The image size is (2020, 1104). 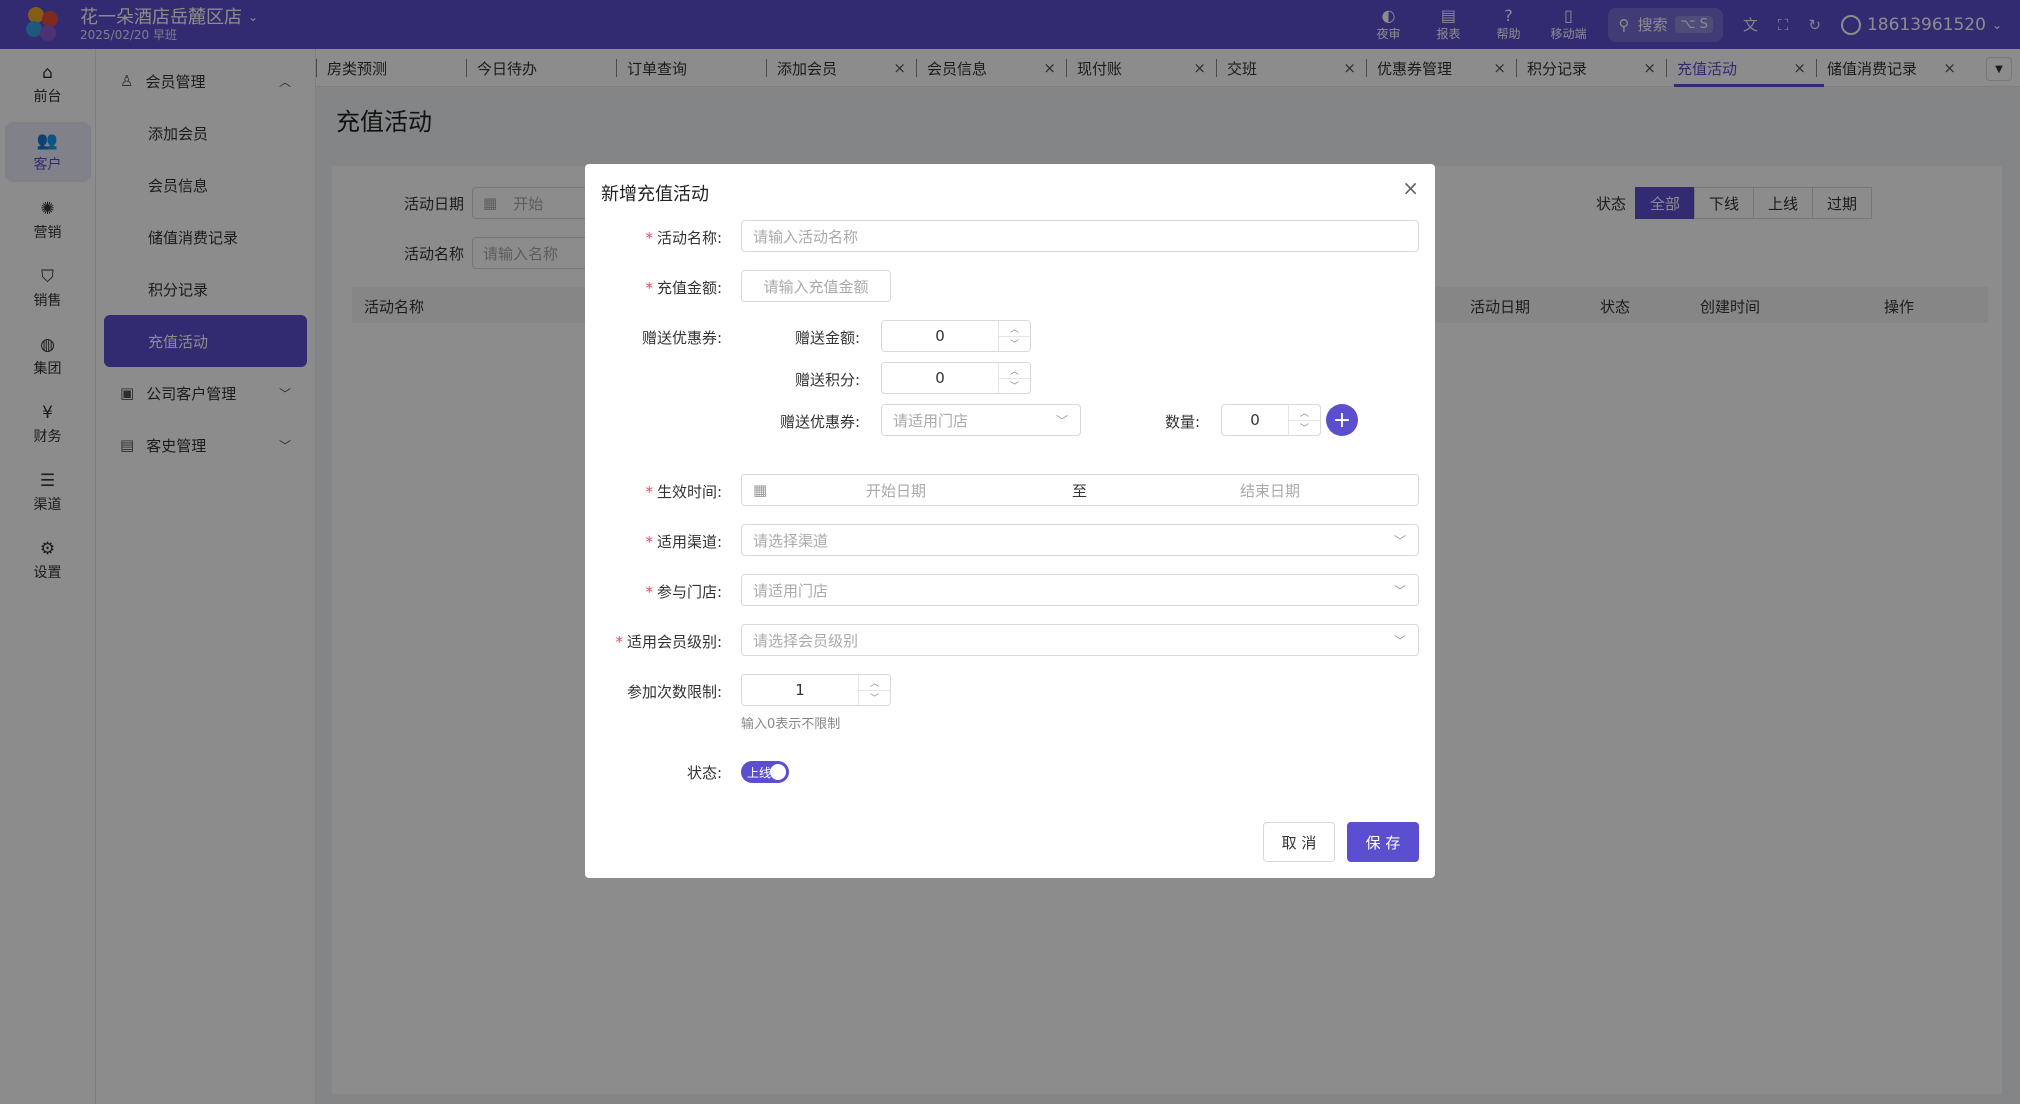 What do you see at coordinates (1080, 590) in the screenshot?
I see `store-select: 请适用门店 ﹀` at bounding box center [1080, 590].